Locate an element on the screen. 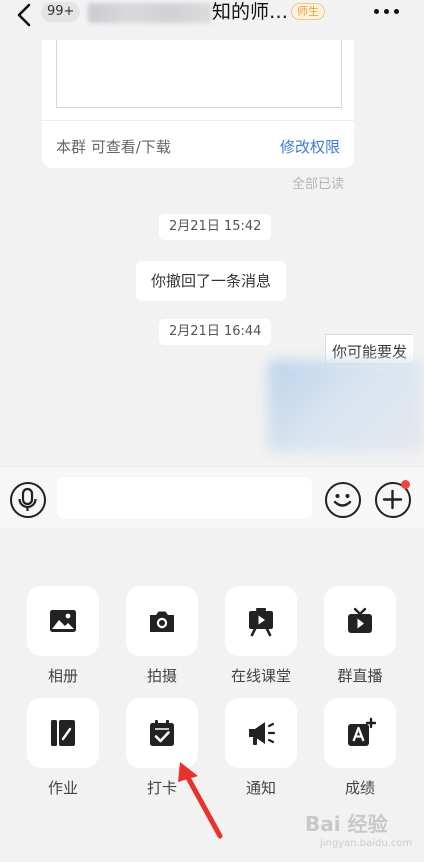  tool-photo-album: 相册 is located at coordinates (63, 636).